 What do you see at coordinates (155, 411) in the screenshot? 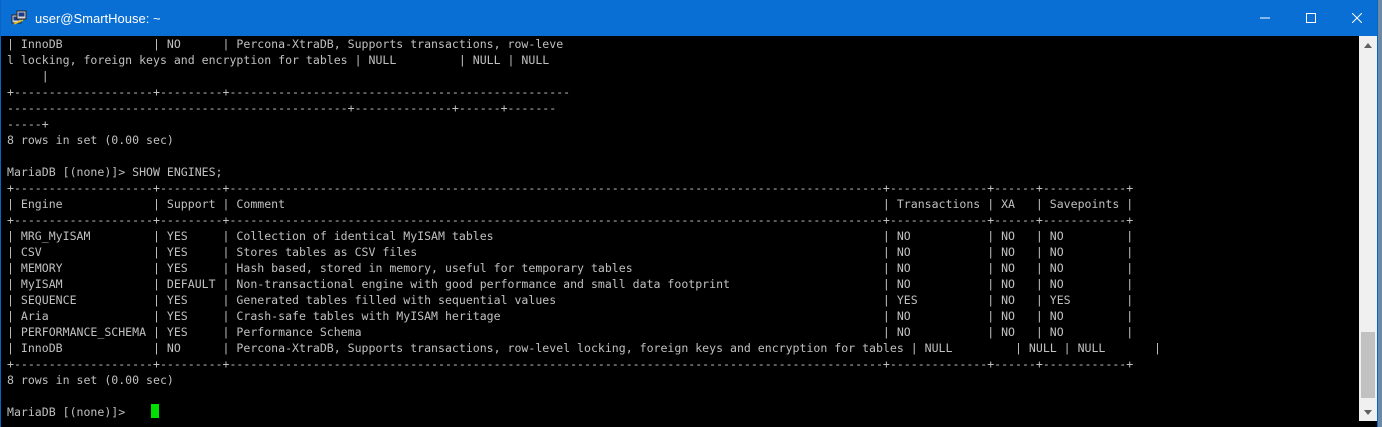
I see `text-cursor` at bounding box center [155, 411].